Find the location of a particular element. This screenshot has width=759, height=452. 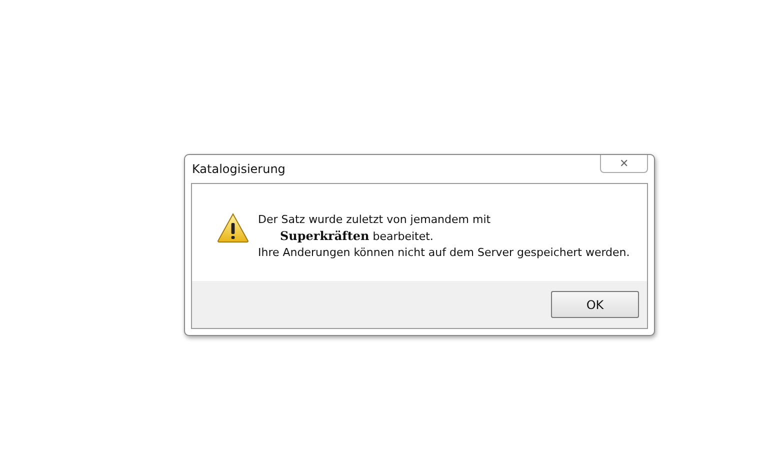

warning-icon is located at coordinates (233, 228).